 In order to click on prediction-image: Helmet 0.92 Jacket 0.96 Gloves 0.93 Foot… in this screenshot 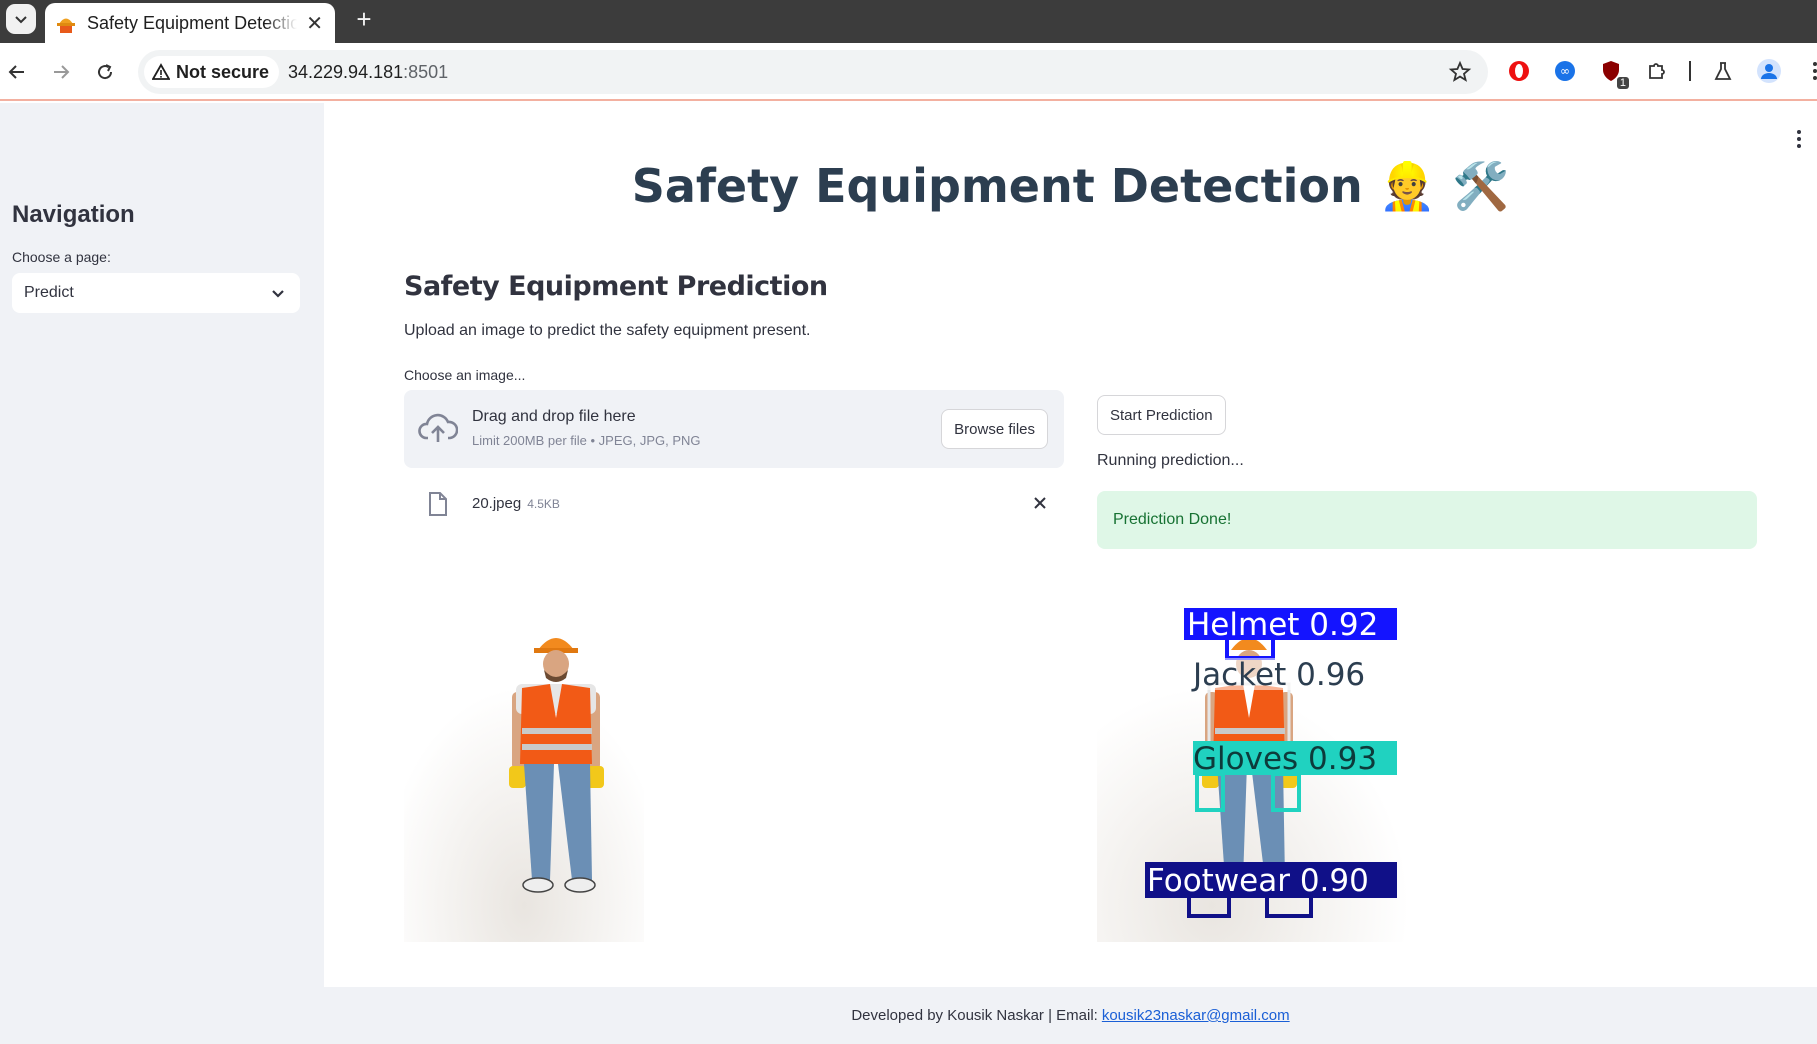, I will do `click(1261, 760)`.